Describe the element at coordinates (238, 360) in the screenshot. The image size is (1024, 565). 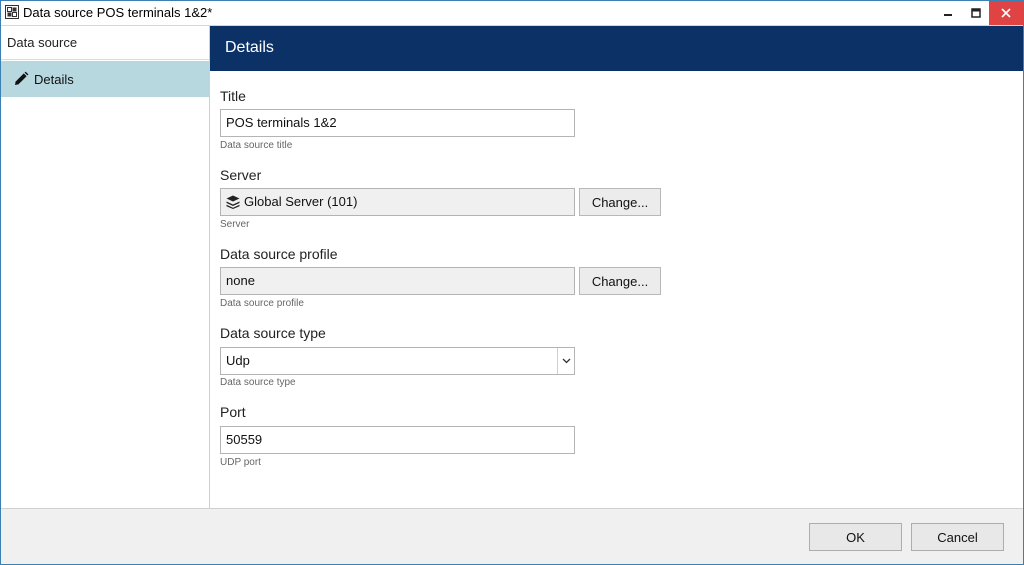
I see `type-value: Udp` at that location.